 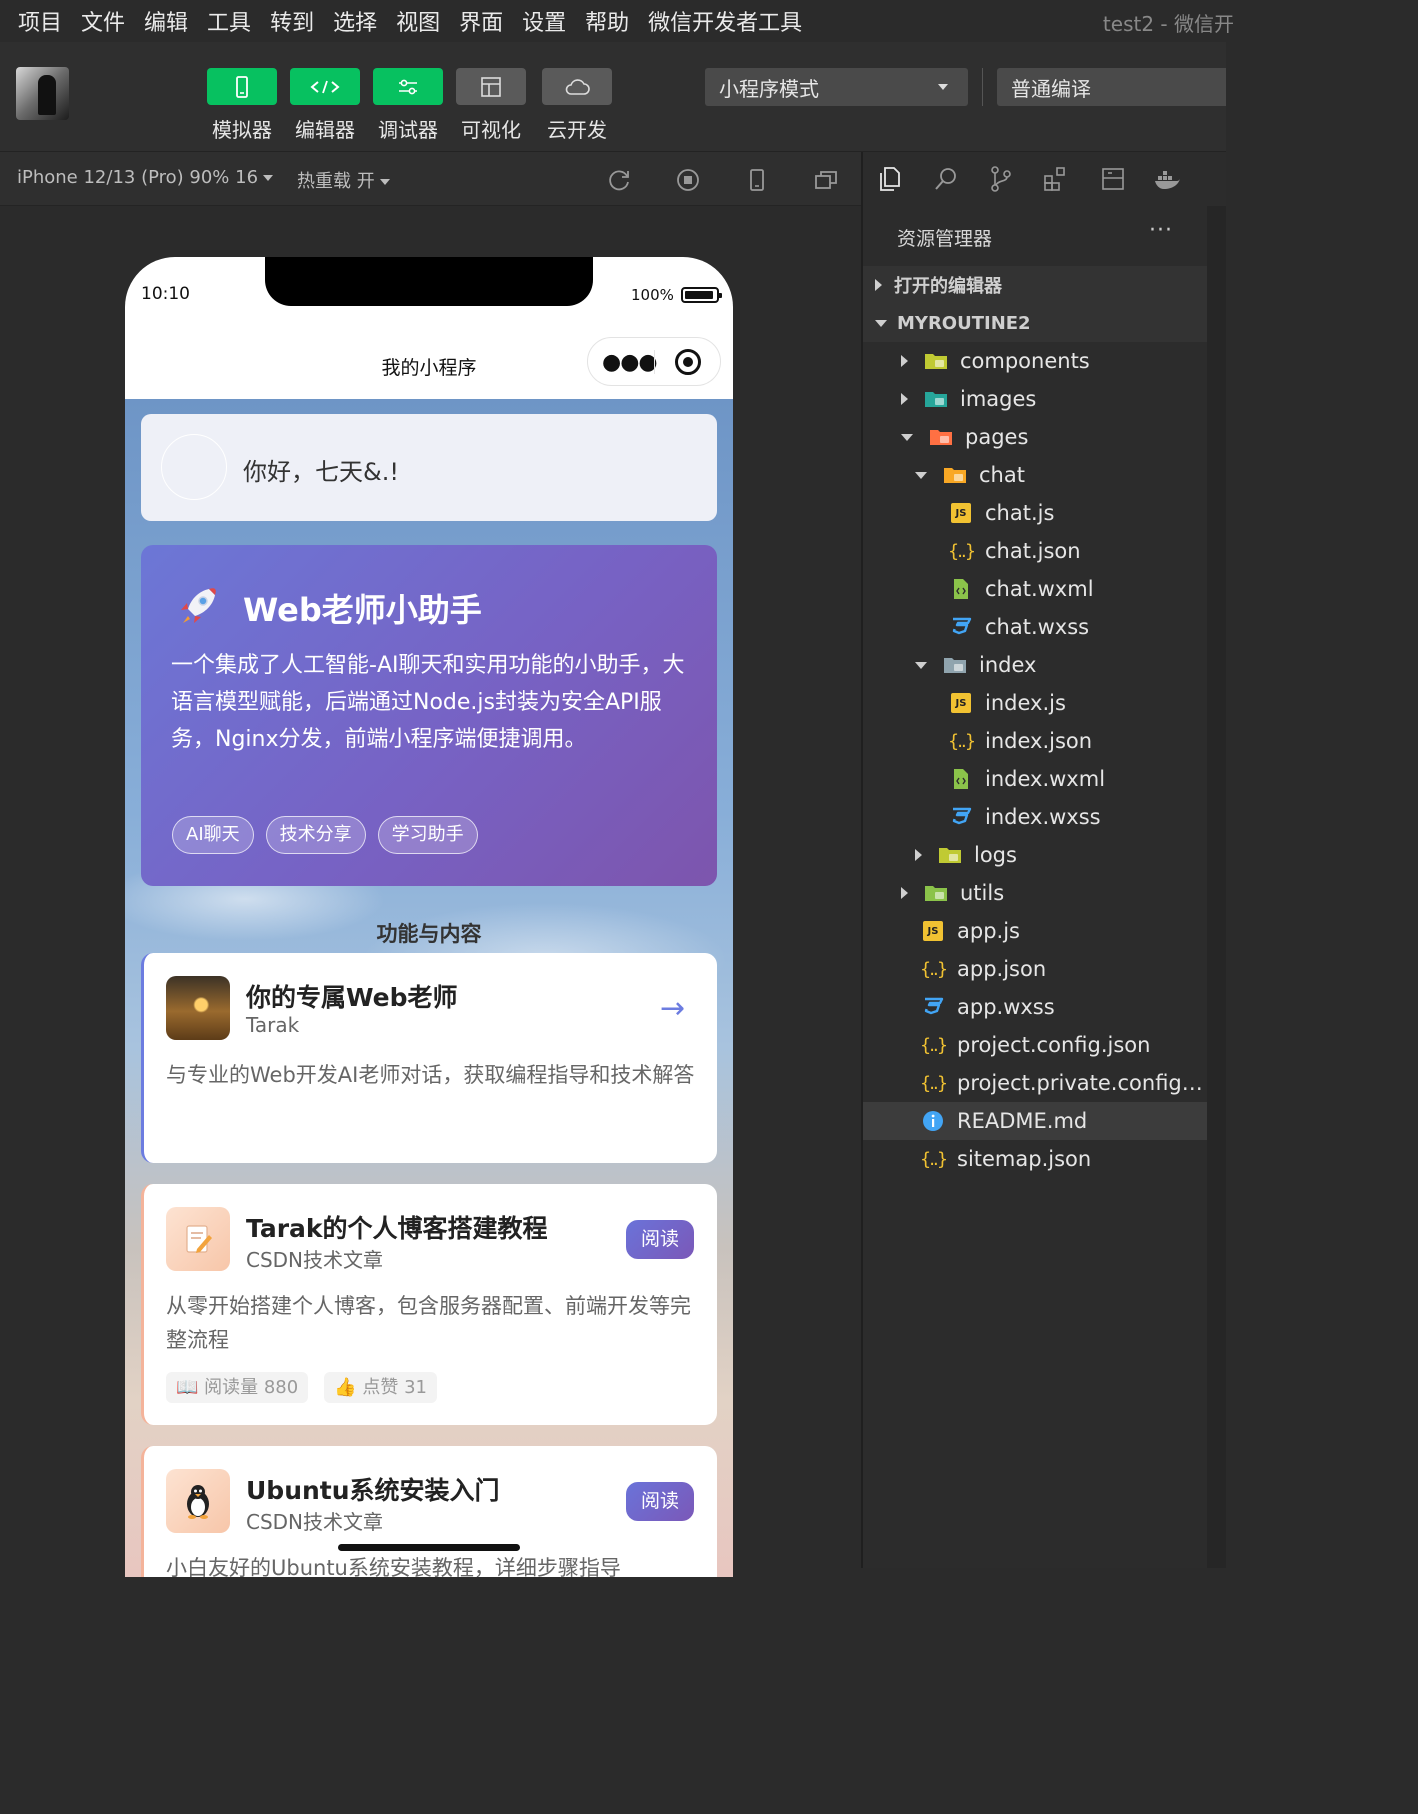 What do you see at coordinates (544, 21) in the screenshot?
I see `menu-settings: 设置` at bounding box center [544, 21].